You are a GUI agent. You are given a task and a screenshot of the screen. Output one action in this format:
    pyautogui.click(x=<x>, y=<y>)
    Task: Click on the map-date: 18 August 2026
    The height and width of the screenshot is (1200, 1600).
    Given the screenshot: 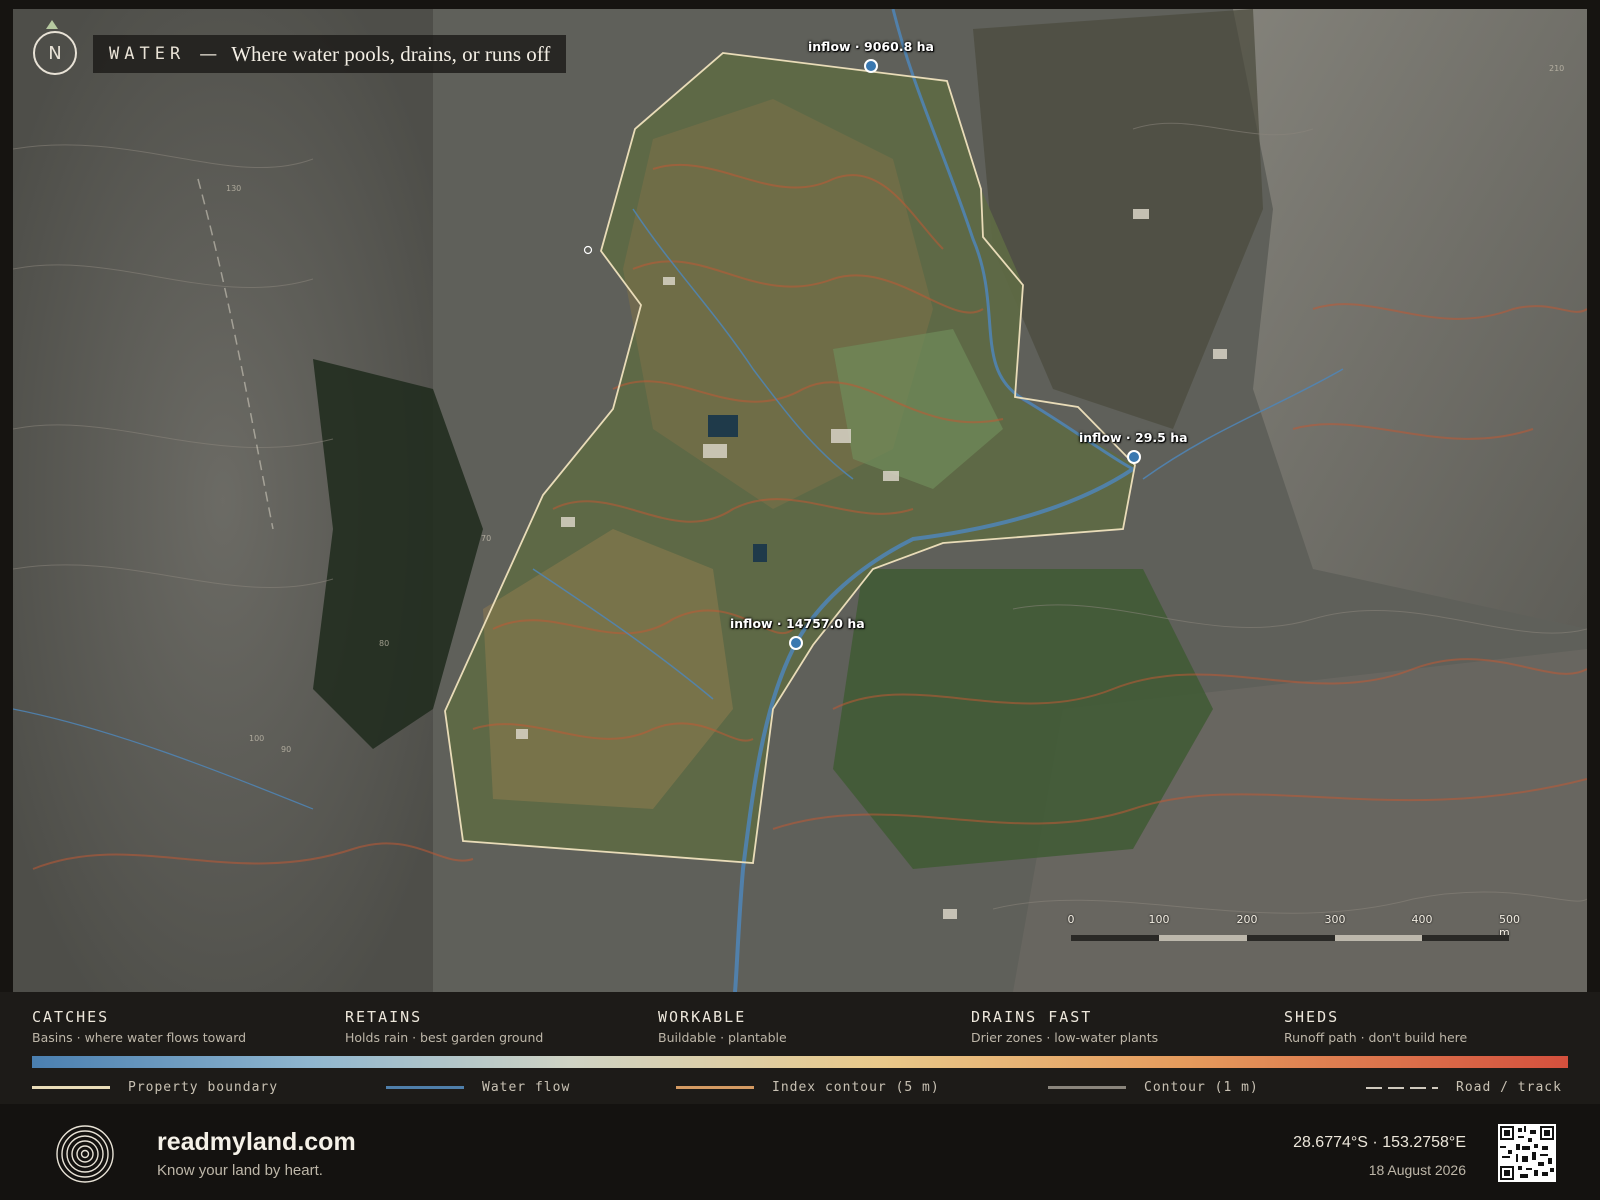 What is the action you would take?
    pyautogui.click(x=1417, y=1170)
    